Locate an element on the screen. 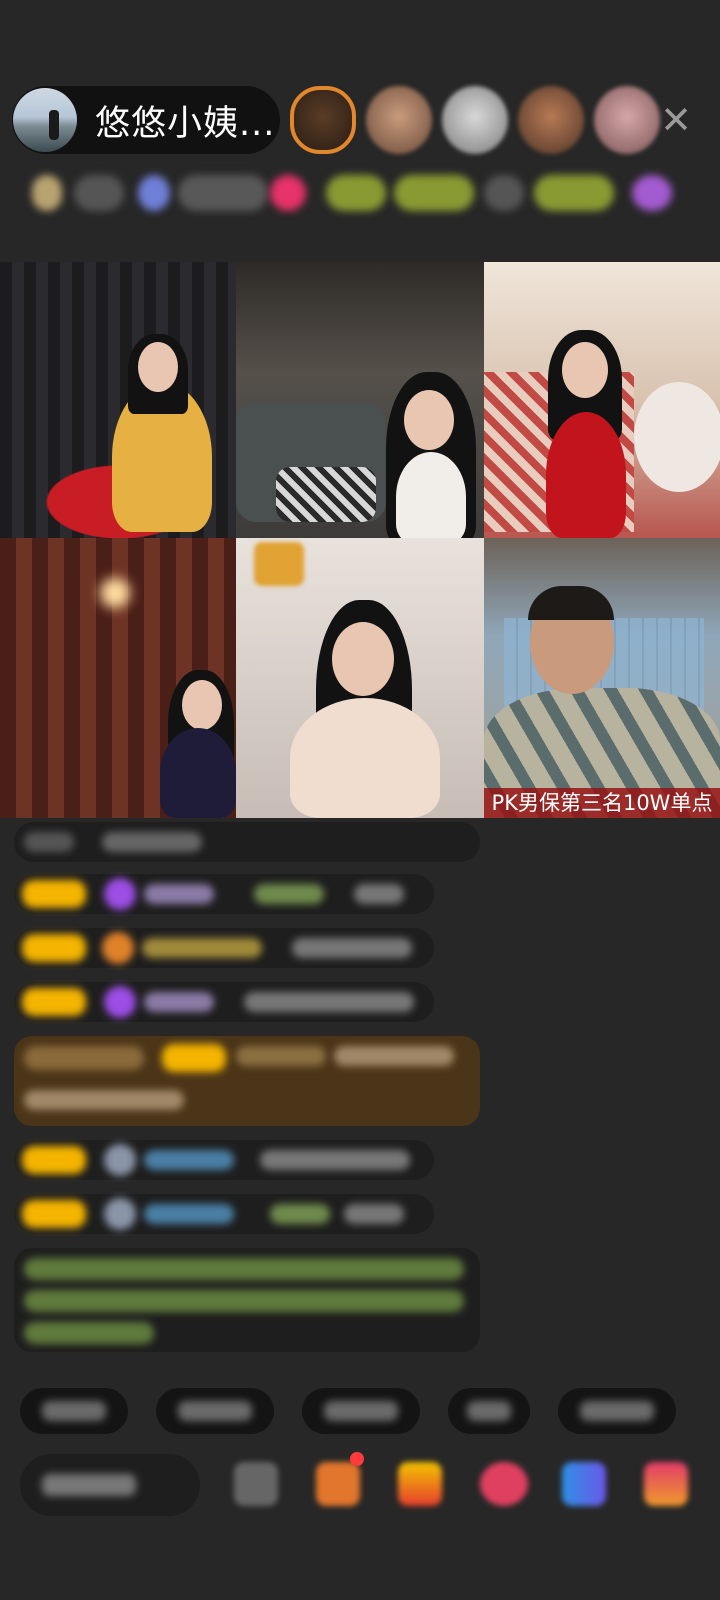  gift-icon is located at coordinates (420, 1484).